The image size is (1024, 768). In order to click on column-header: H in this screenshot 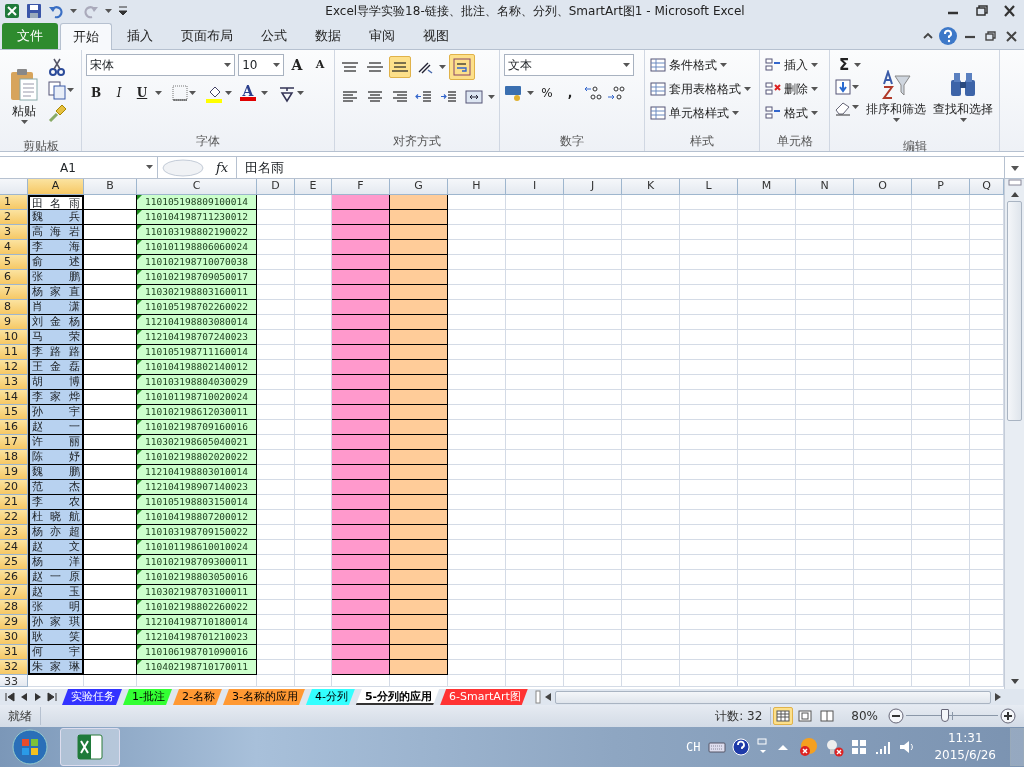, I will do `click(477, 187)`.